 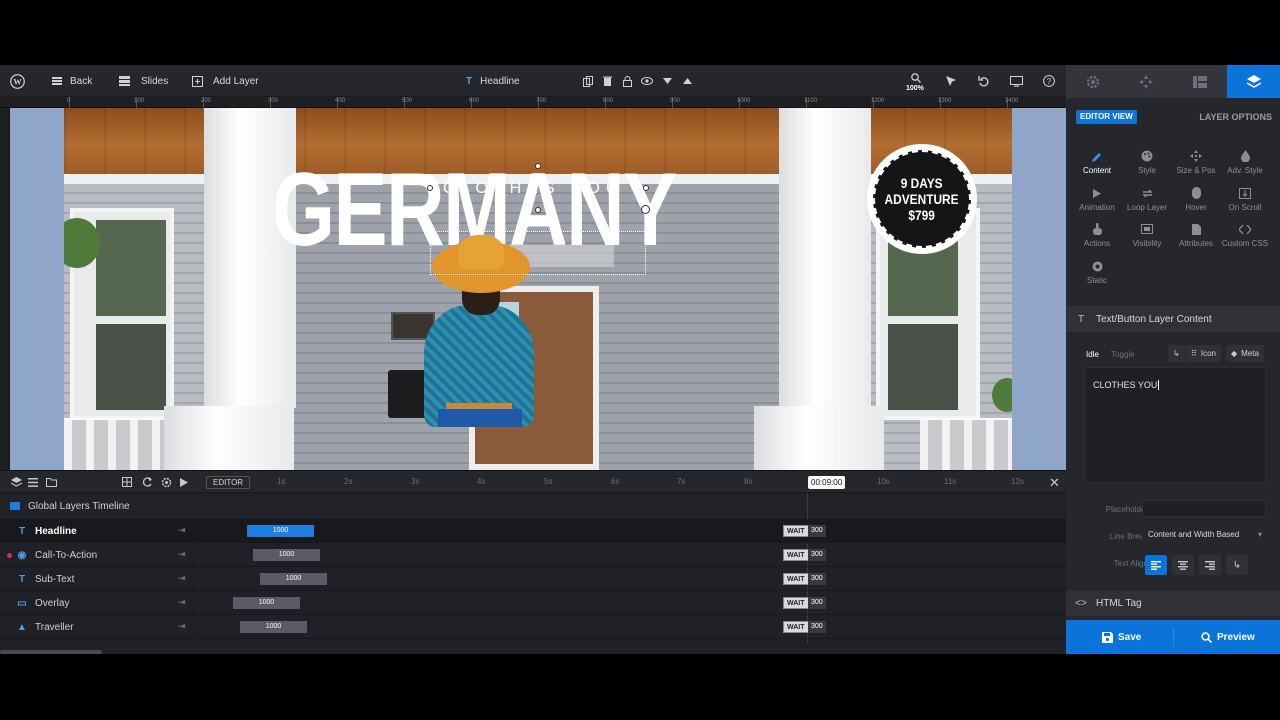 I want to click on line-break-select: Content and Width Based ▾, so click(x=1204, y=535).